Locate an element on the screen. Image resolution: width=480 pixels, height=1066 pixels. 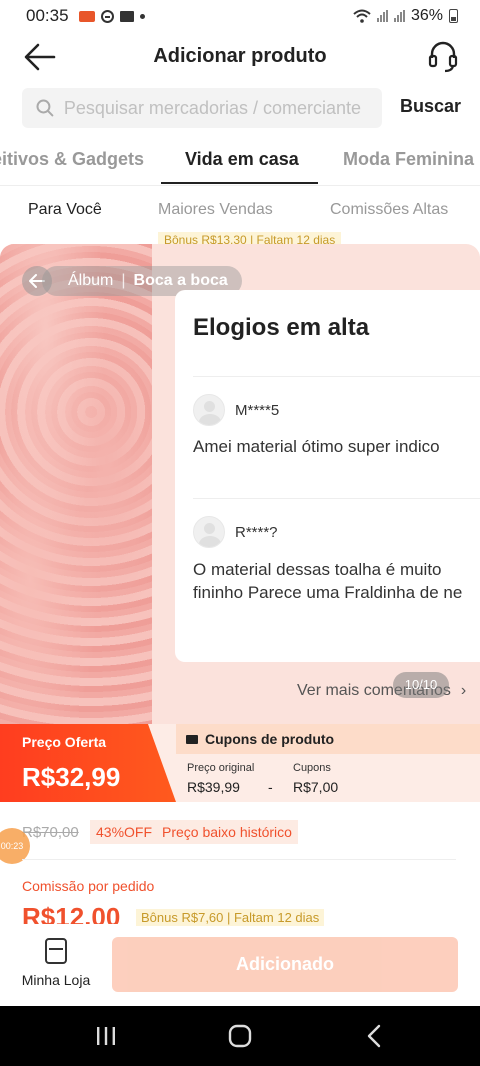
folder-icon is located at coordinates (126, 16).